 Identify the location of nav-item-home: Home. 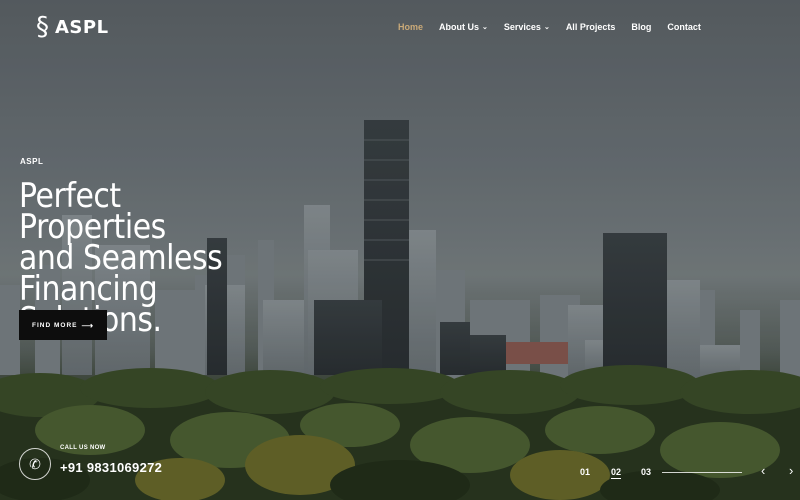
(410, 27).